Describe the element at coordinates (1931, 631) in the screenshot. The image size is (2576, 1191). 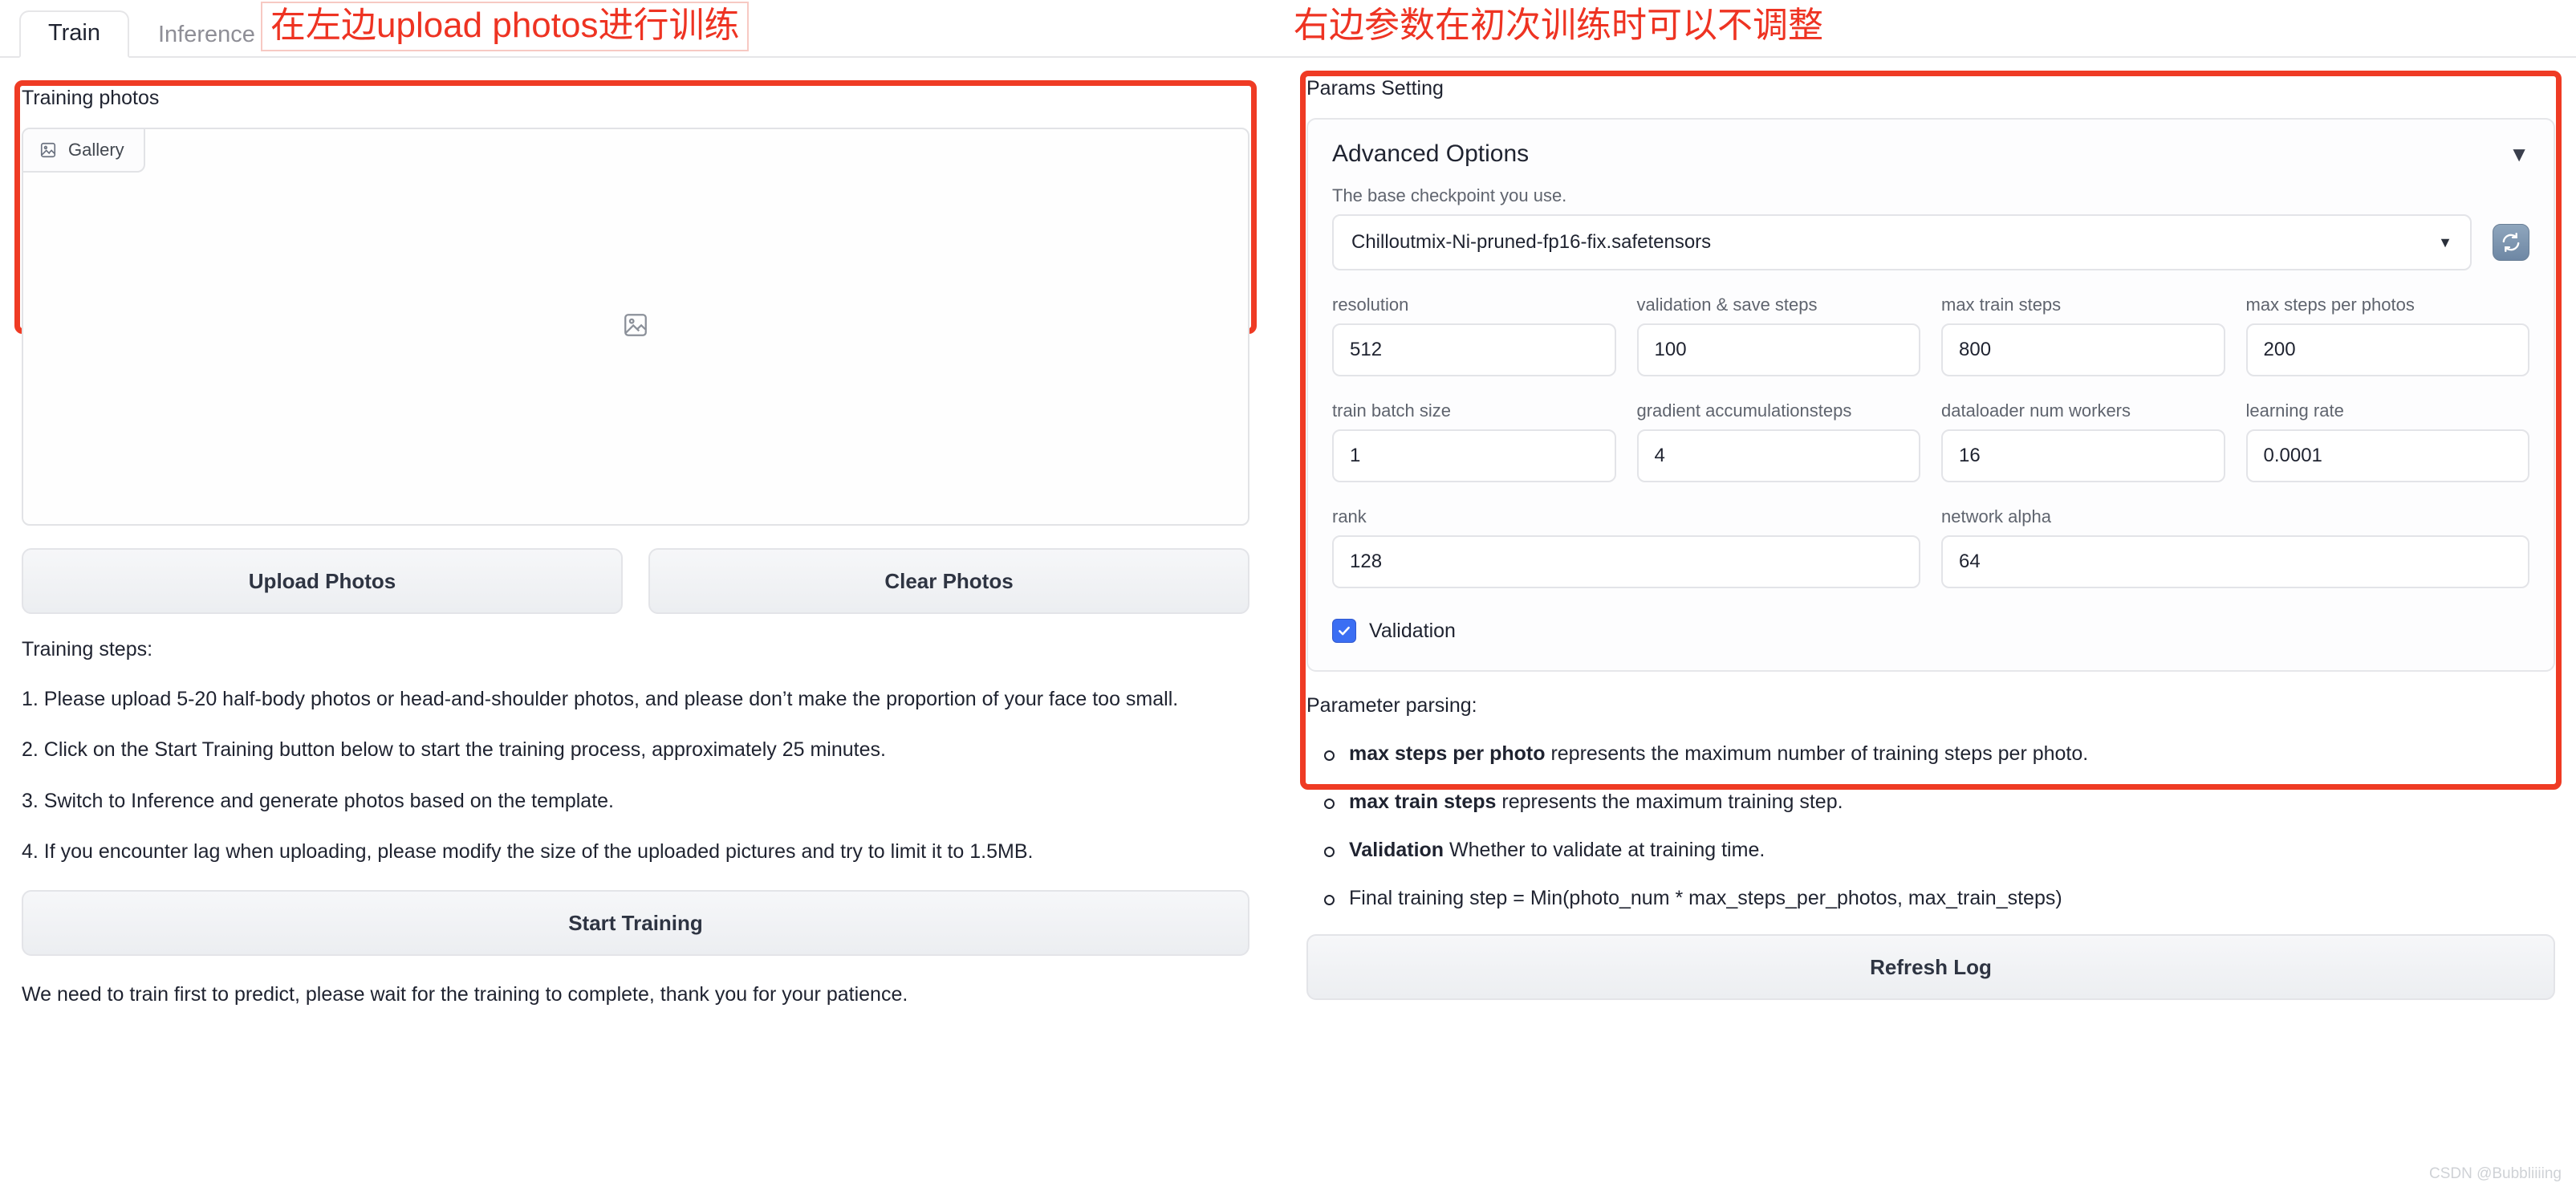
I see `validation-checkbox-row: Validation` at that location.